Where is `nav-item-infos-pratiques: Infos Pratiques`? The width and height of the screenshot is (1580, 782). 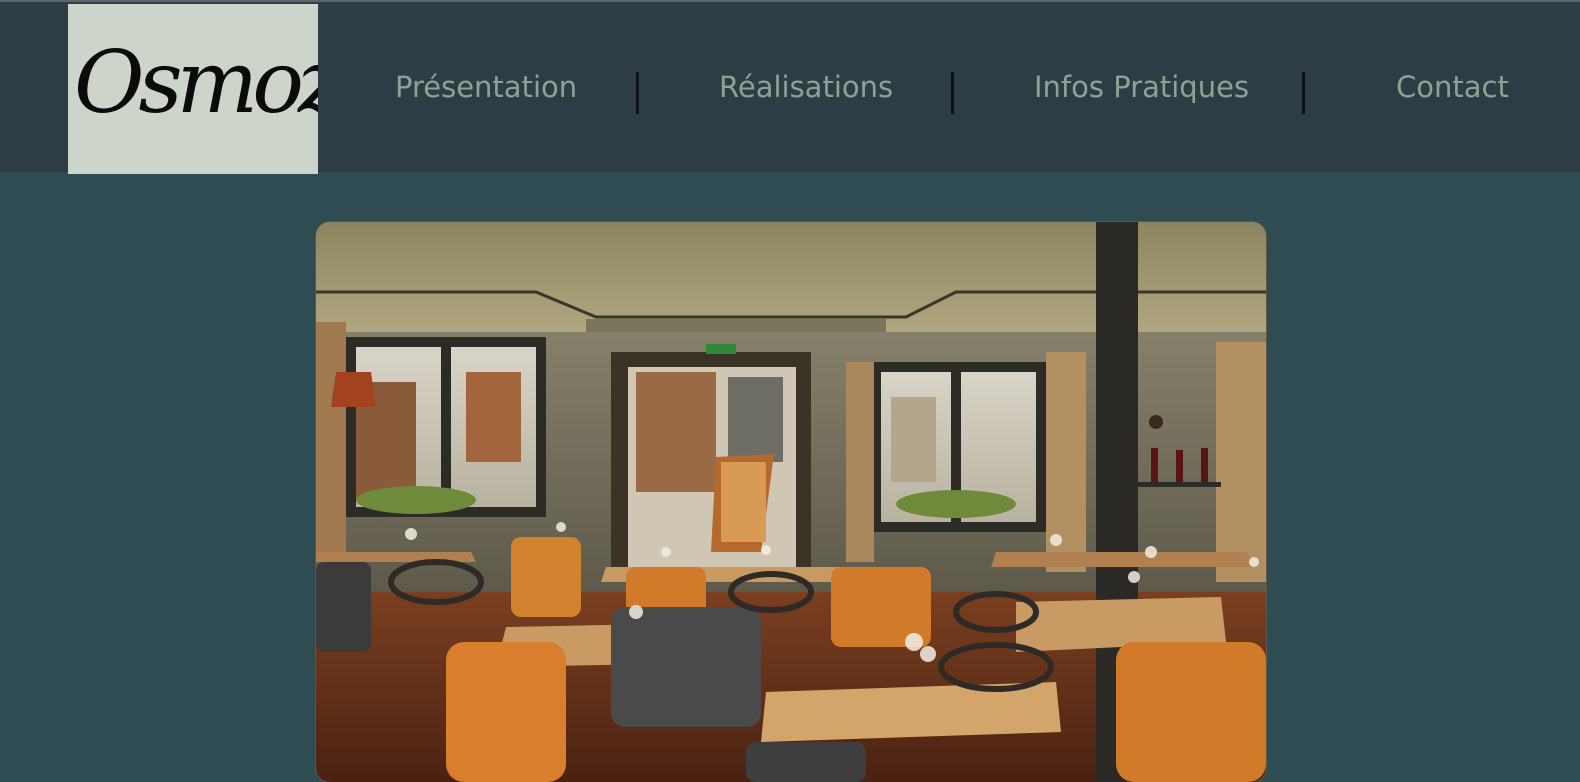
nav-item-infos-pratiques: Infos Pratiques is located at coordinates (1141, 87).